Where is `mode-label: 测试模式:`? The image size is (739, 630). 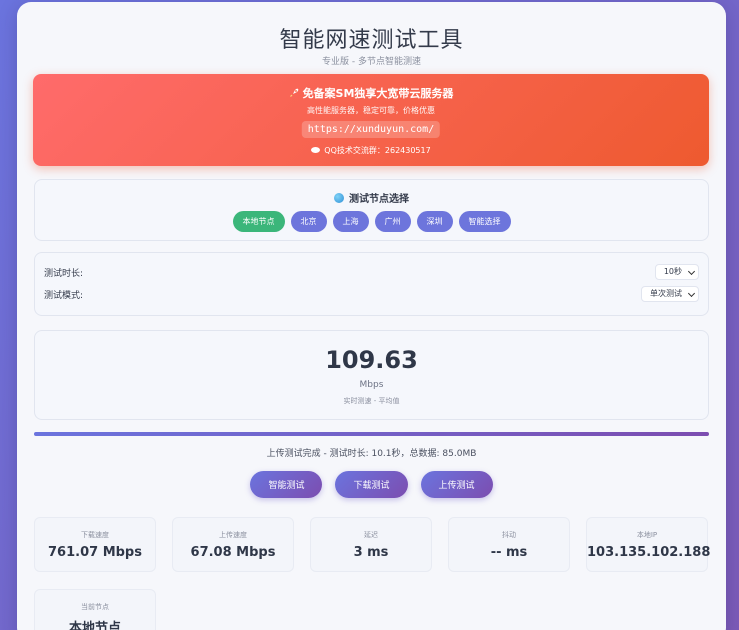 mode-label: 测试模式: is located at coordinates (64, 296).